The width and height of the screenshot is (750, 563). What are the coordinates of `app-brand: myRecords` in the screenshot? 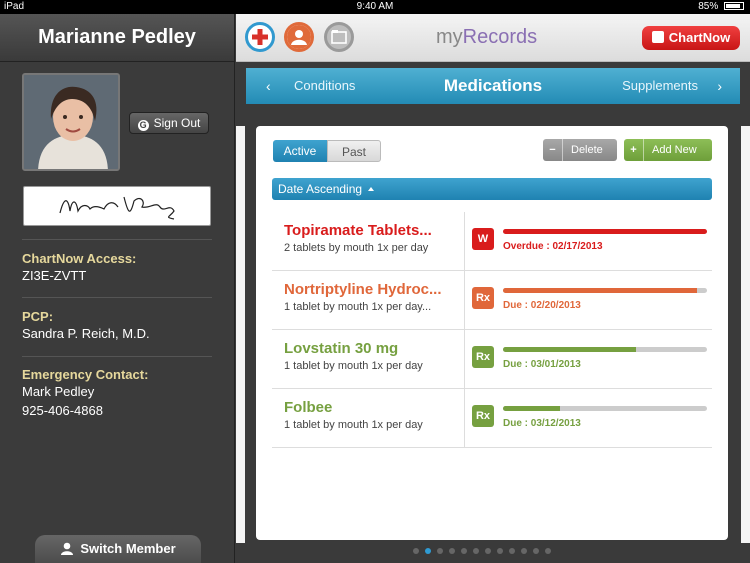 It's located at (486, 37).